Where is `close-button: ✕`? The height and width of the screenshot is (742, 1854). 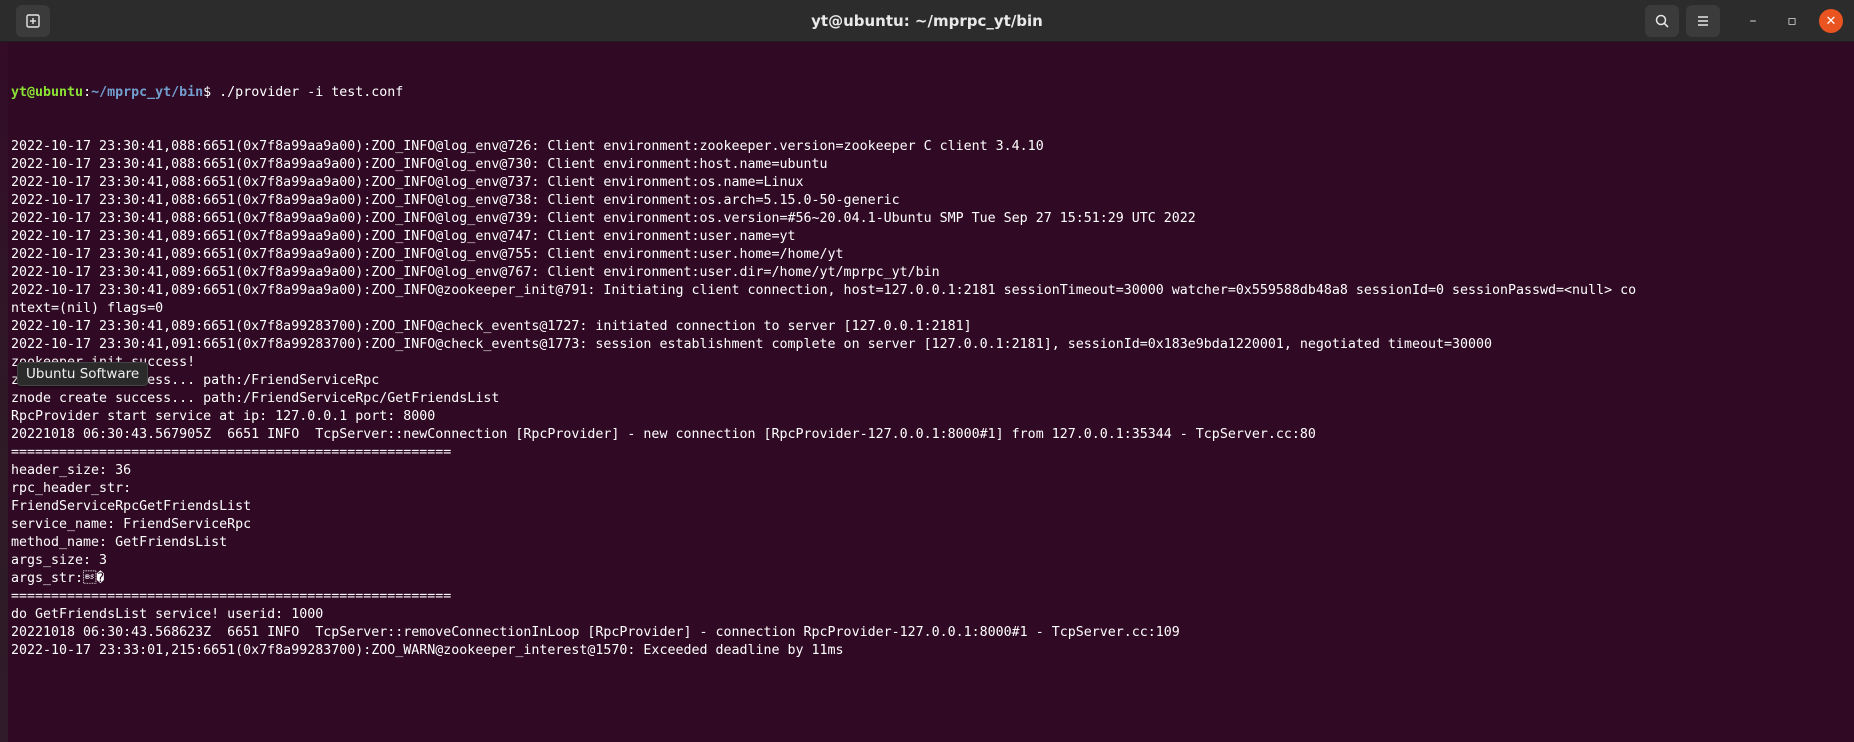
close-button: ✕ is located at coordinates (1831, 21).